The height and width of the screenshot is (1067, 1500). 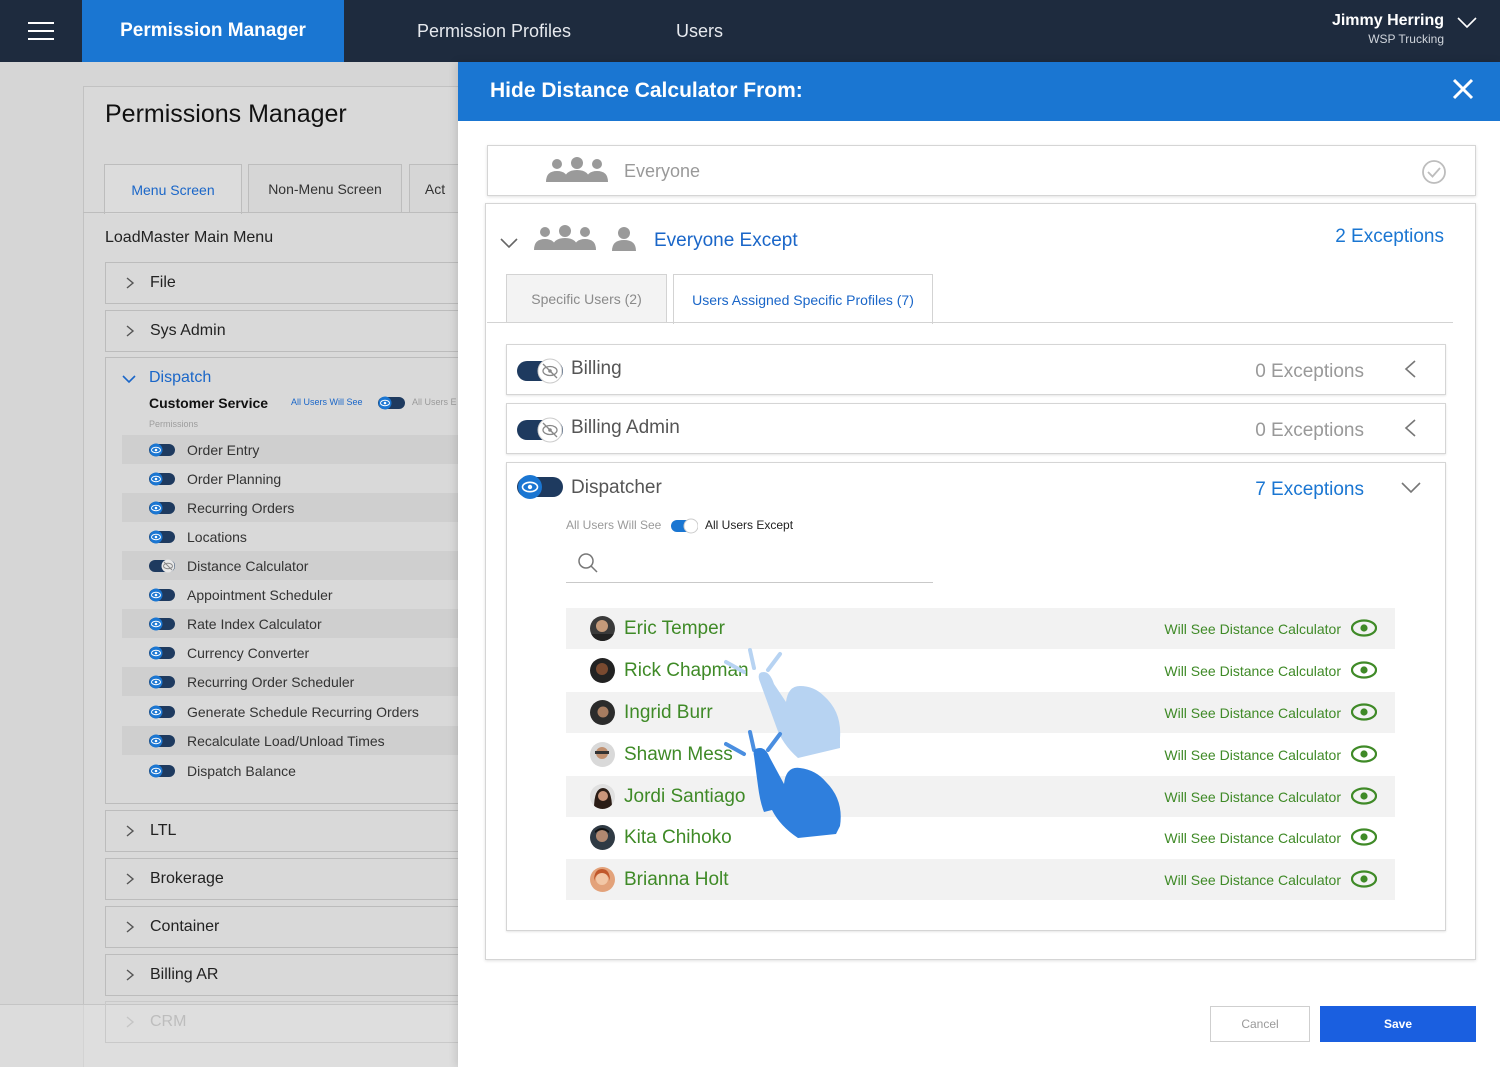 I want to click on section-billing-ar: Billing AR, so click(x=285, y=975).